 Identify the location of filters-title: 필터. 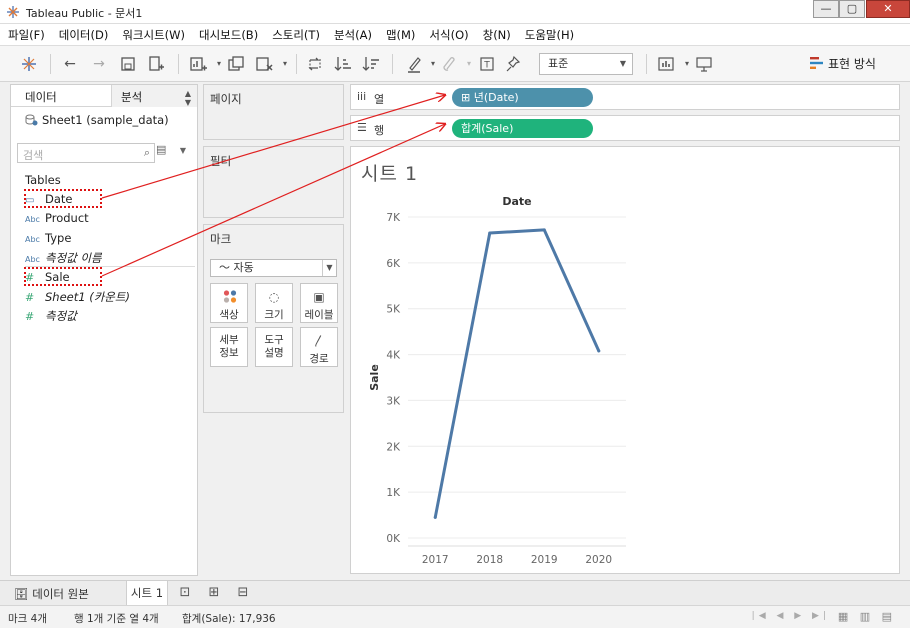
(221, 161).